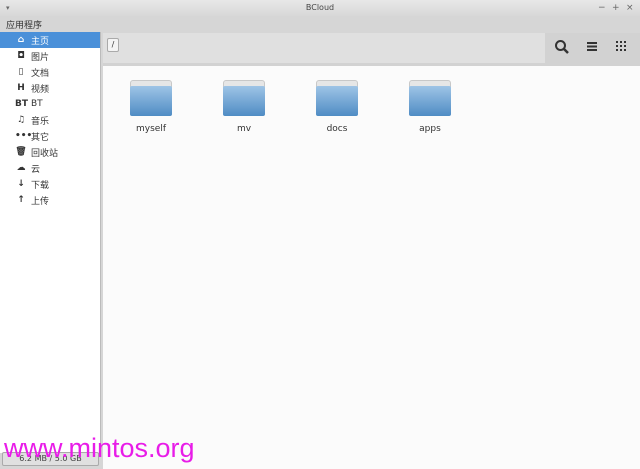  Describe the element at coordinates (50, 242) in the screenshot. I see `sidebar: ⌂ 主页 ◘ 图片 ▯ 文档 H 视频 BT BT ♫ 音乐 ••• 其它 🗑 回收站 ☁ 云 ↓ 下载 ↑ 上传` at that location.